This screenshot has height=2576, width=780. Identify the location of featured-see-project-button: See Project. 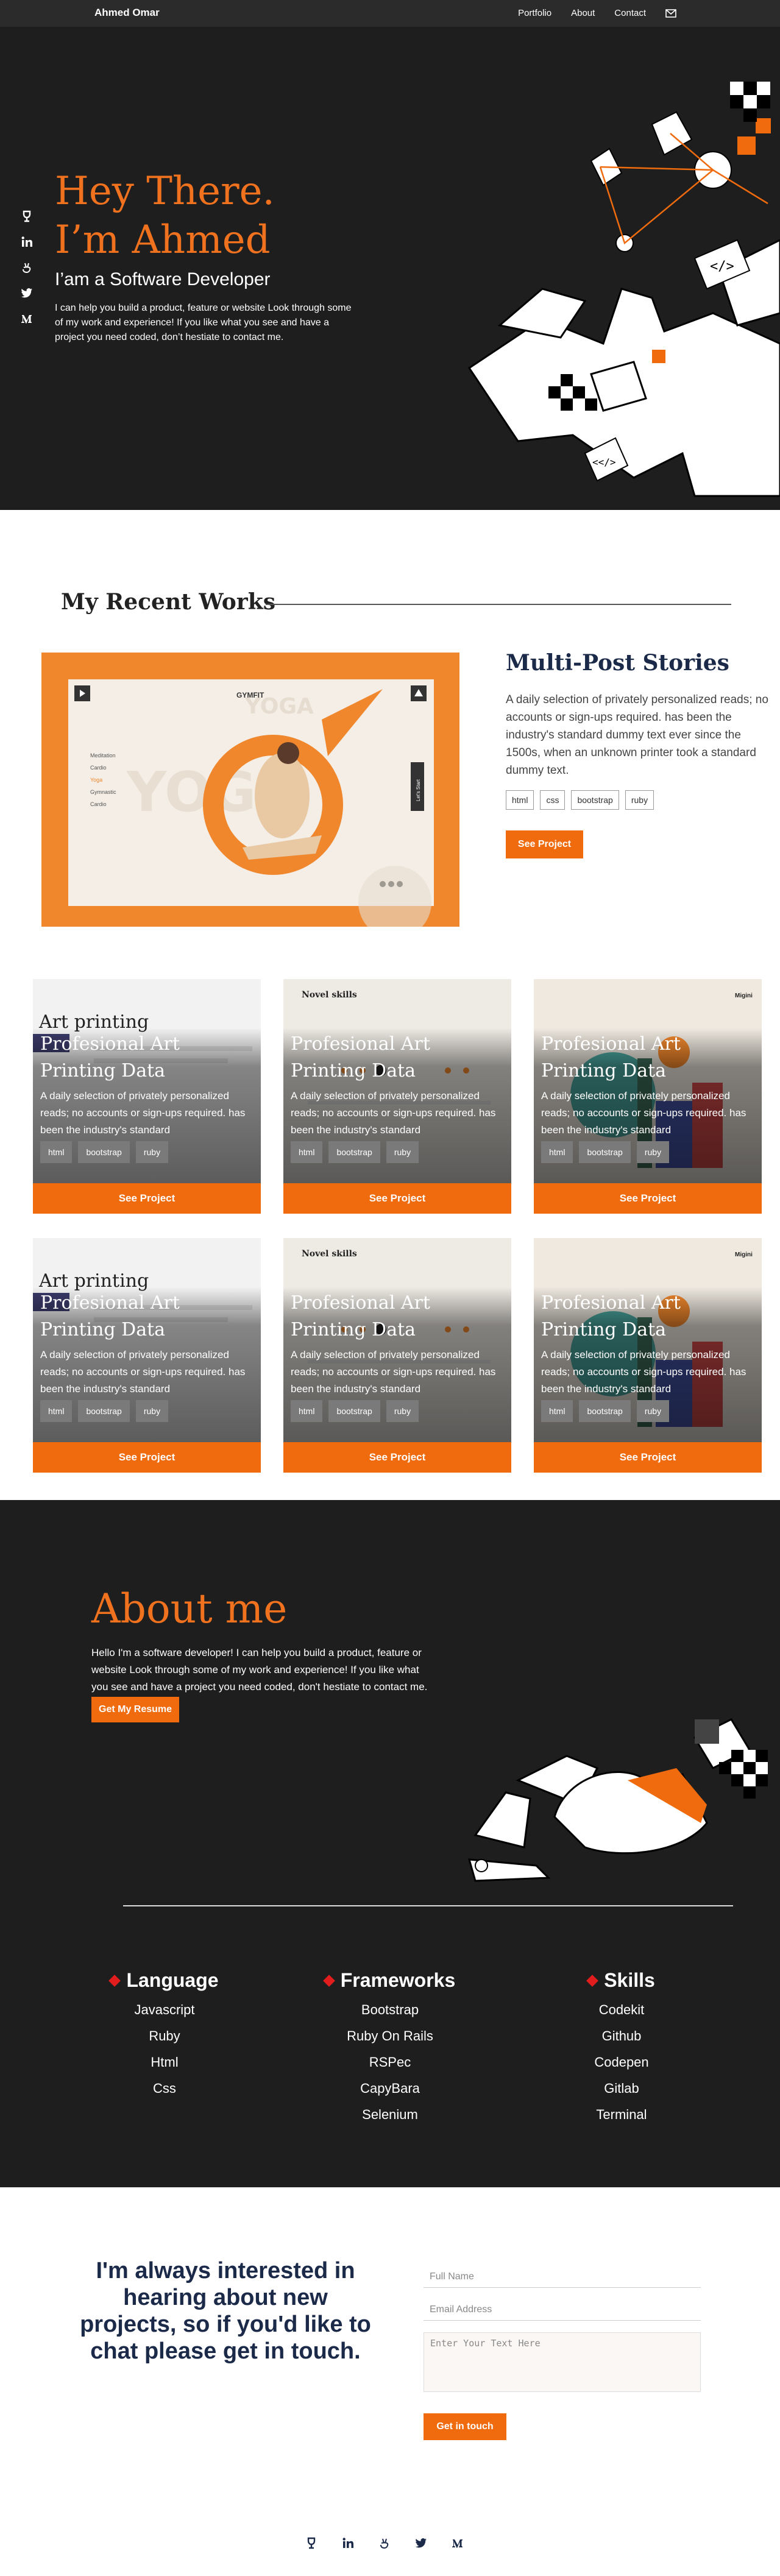
(544, 844).